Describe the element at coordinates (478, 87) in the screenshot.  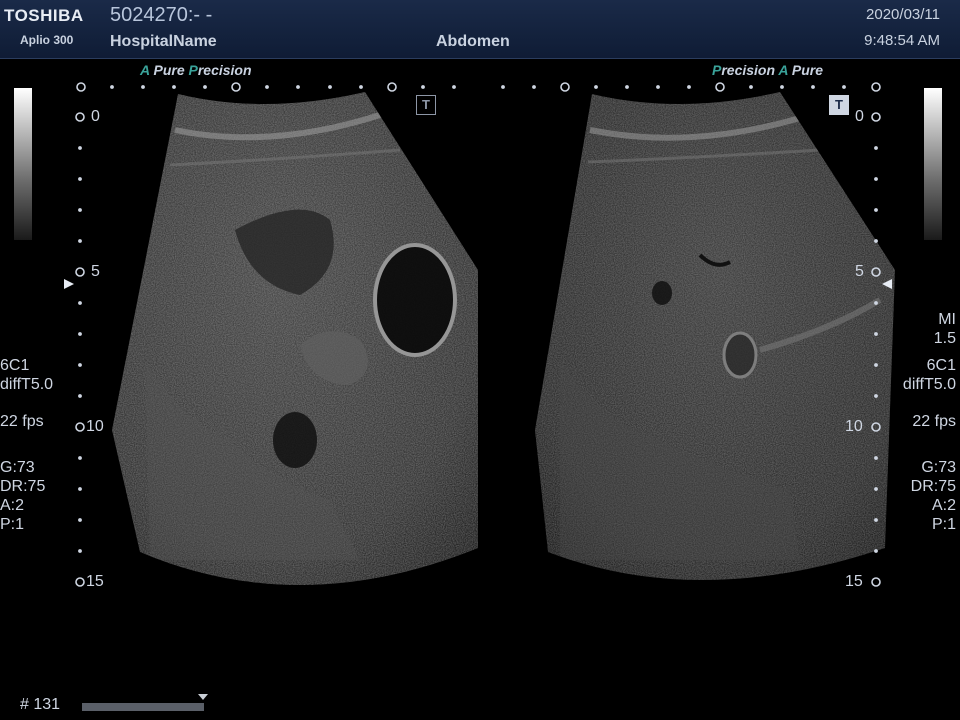
I see `top-scale-markers` at that location.